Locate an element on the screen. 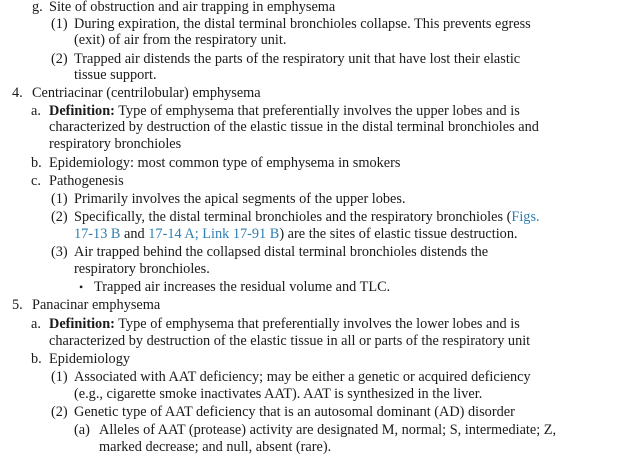 This screenshot has width=618, height=459. item-marker: 5. is located at coordinates (17, 305).